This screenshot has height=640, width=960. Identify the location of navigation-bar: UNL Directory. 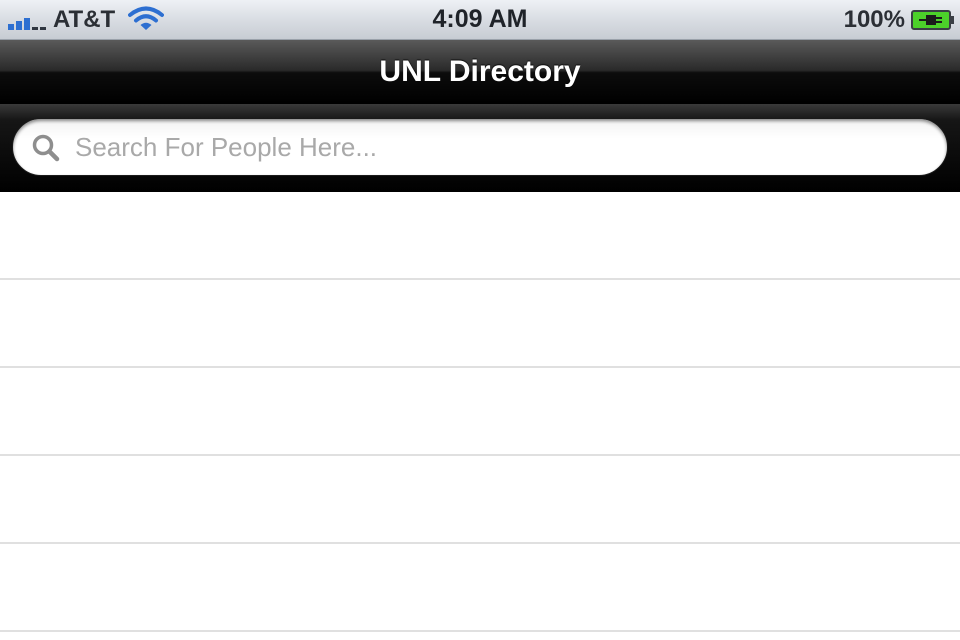
(480, 72).